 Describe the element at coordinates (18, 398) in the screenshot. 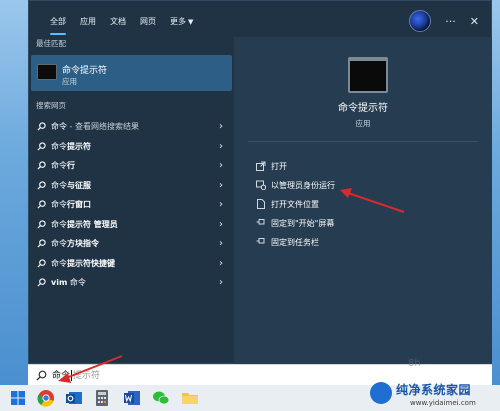

I see `windows-start-icon` at that location.